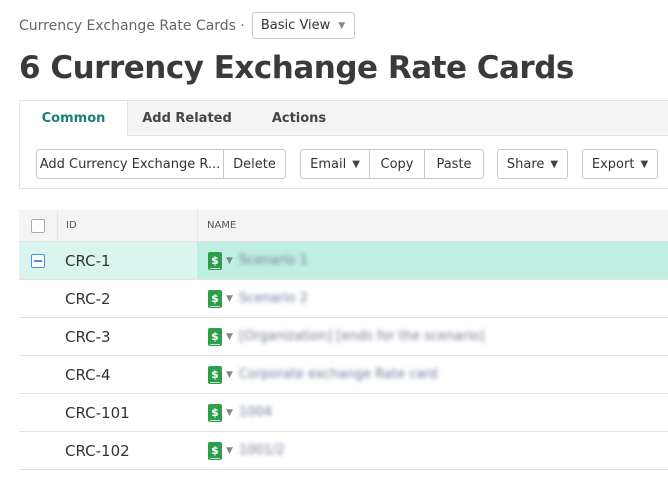 The height and width of the screenshot is (481, 668). Describe the element at coordinates (254, 164) in the screenshot. I see `delete-button: Delete` at that location.